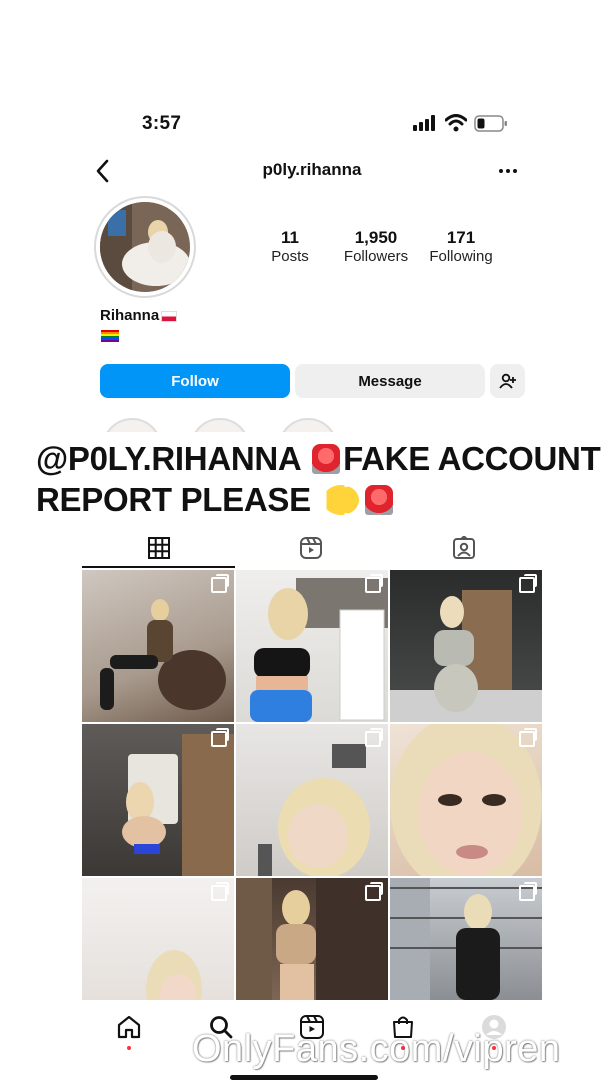  Describe the element at coordinates (472, 458) in the screenshot. I see `banner-fake-account: FAKE ACCOUNT` at that location.